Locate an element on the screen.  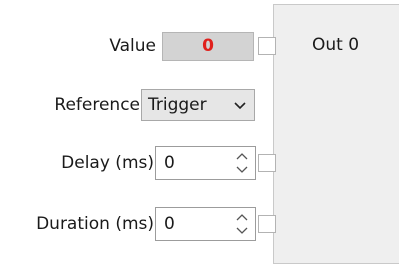
reference-selected: Trigger is located at coordinates (177, 105).